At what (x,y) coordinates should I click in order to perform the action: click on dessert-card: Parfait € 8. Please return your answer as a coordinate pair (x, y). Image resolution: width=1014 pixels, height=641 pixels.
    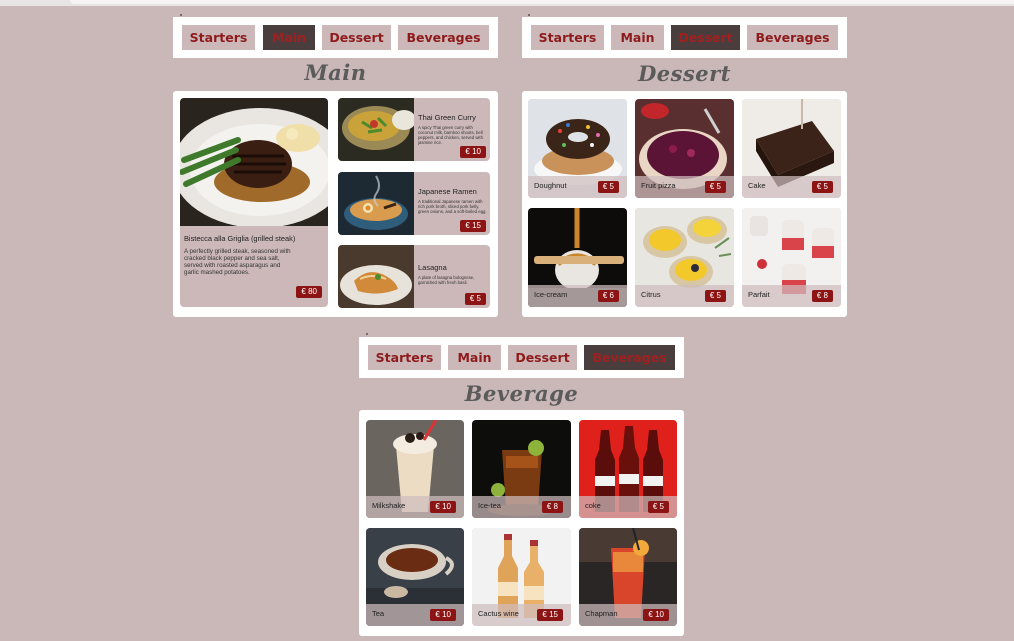
    Looking at the image, I should click on (791, 257).